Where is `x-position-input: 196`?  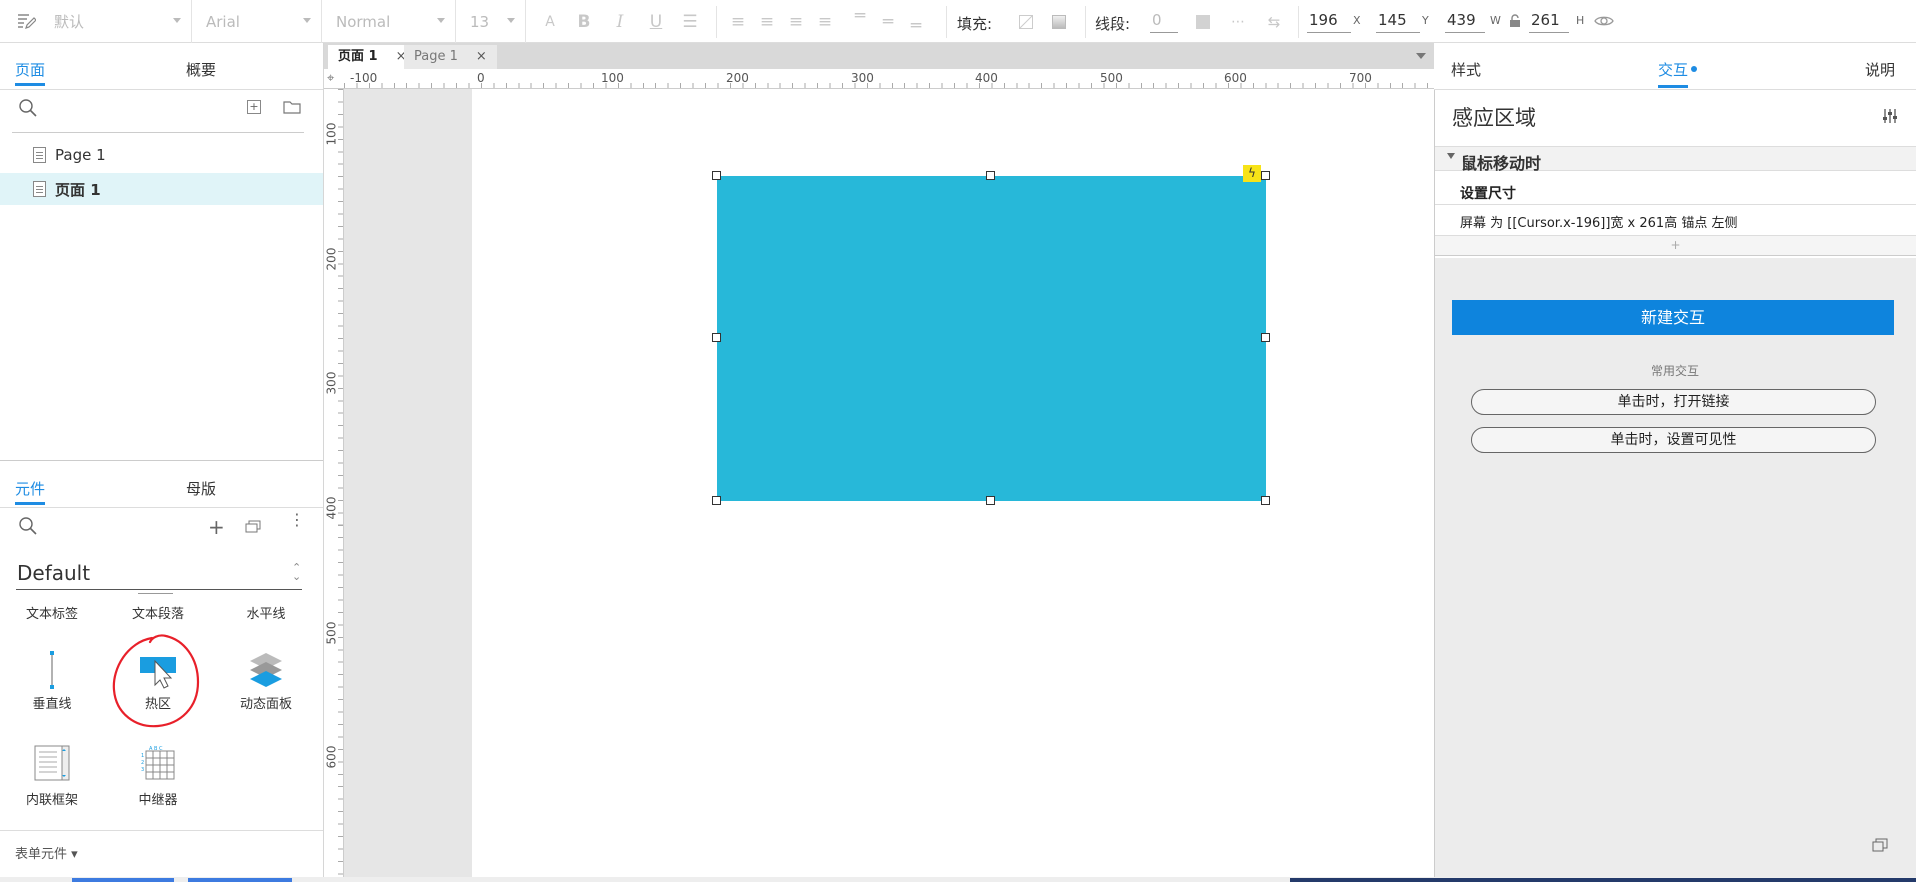 x-position-input: 196 is located at coordinates (1329, 21).